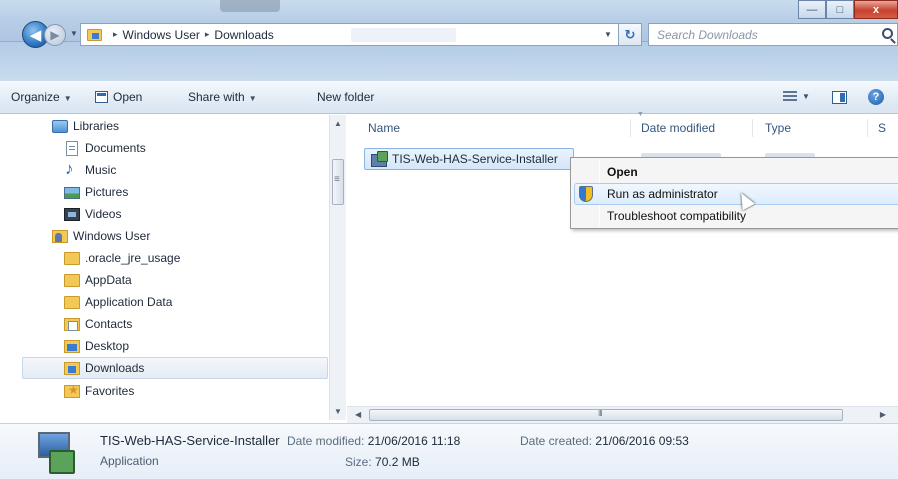 This screenshot has width=898, height=479. I want to click on nav-label: Music, so click(101, 170).